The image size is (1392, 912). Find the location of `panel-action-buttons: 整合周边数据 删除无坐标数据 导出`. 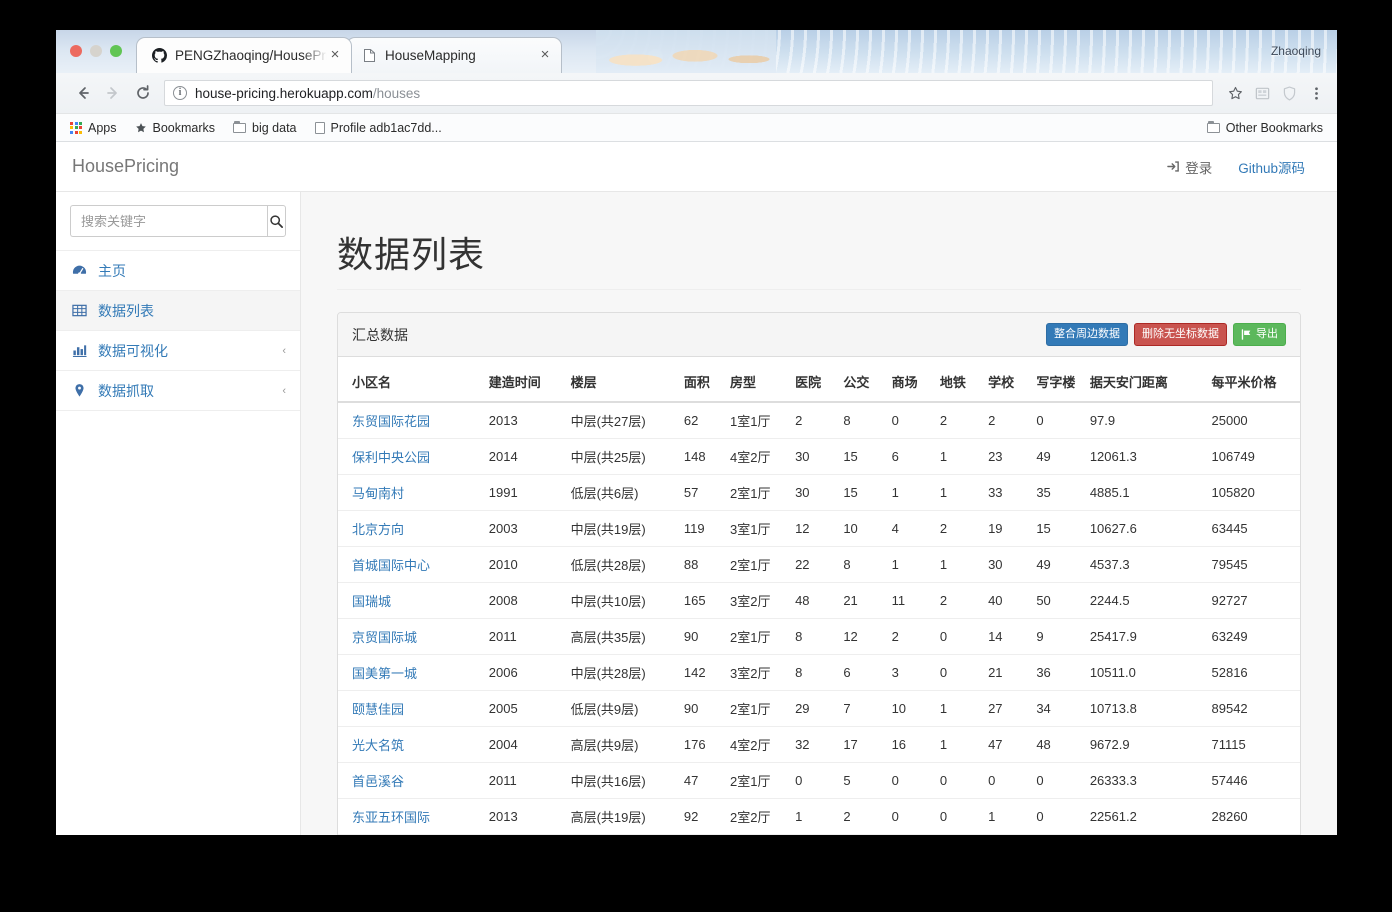

panel-action-buttons: 整合周边数据 删除无坐标数据 导出 is located at coordinates (1166, 334).